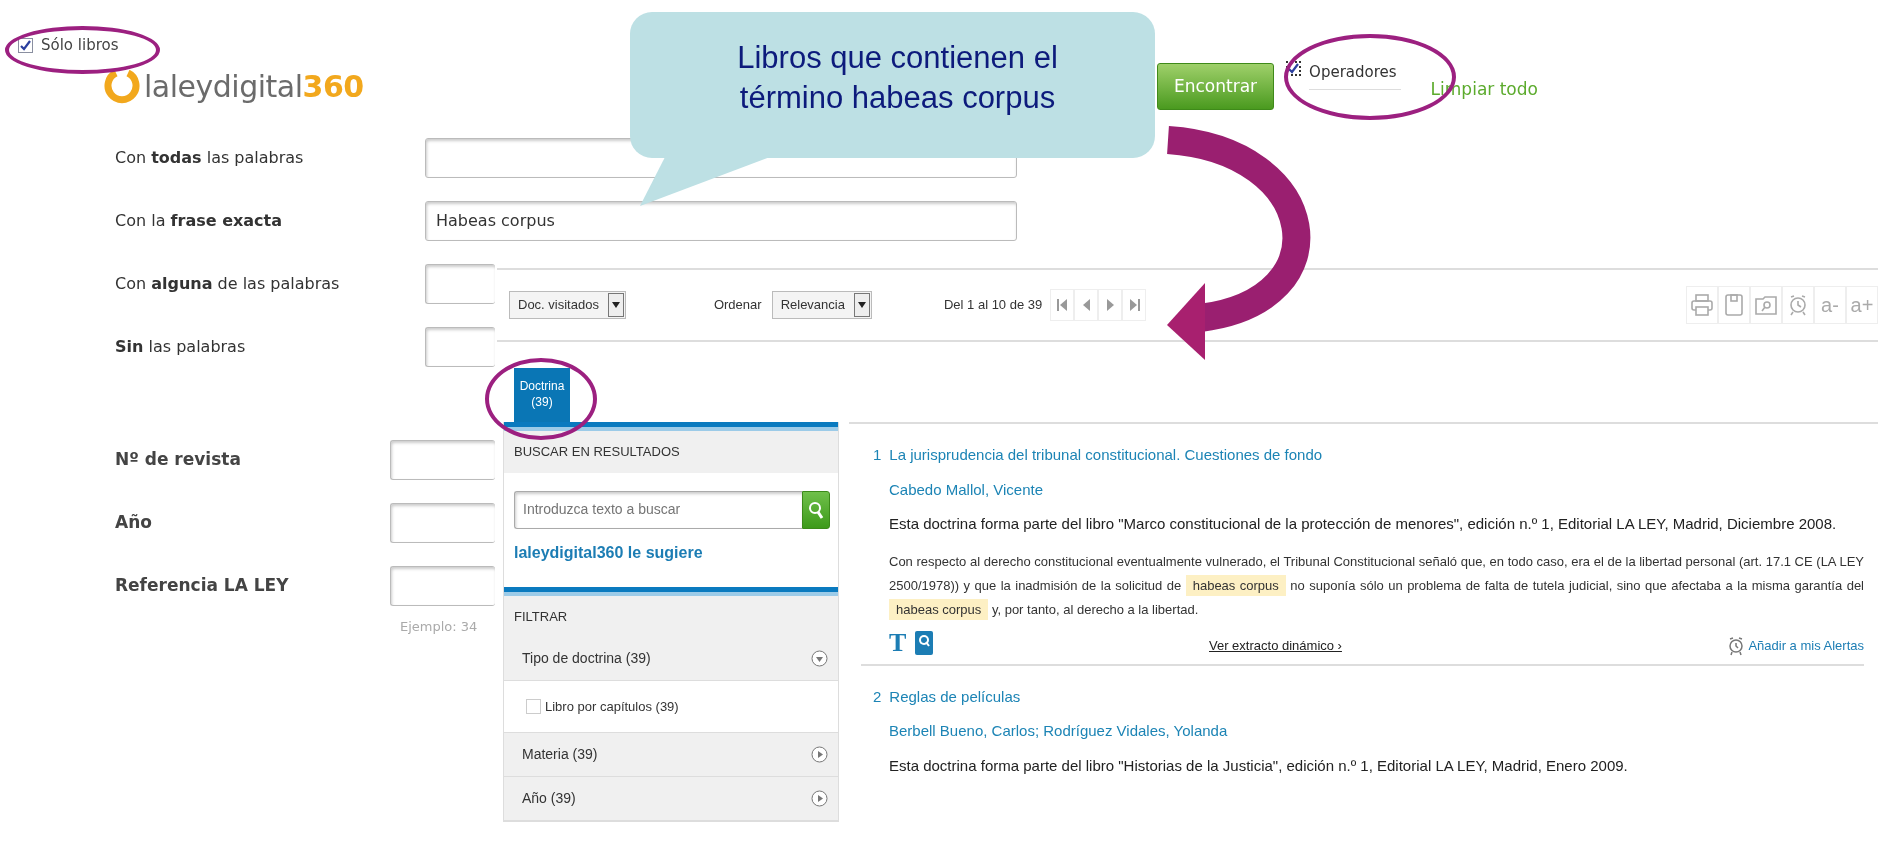  What do you see at coordinates (898, 642) in the screenshot?
I see `text-view-icon: T` at bounding box center [898, 642].